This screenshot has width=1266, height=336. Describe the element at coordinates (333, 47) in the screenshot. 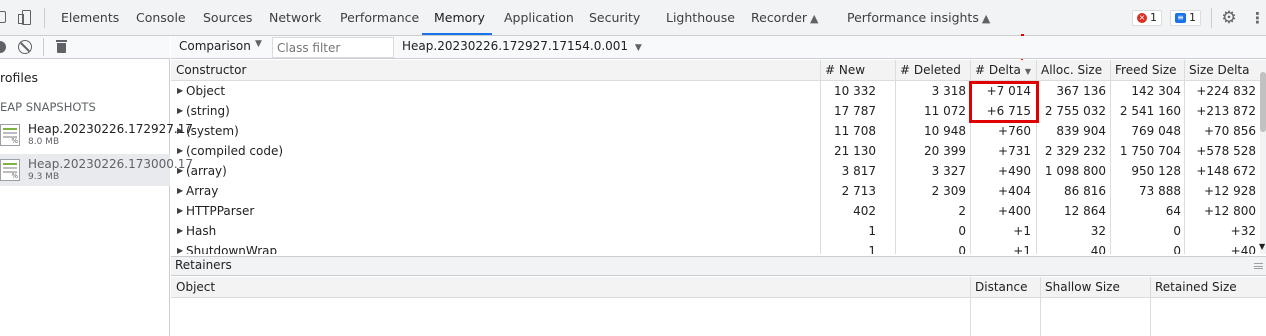

I see `class-filter-input` at that location.